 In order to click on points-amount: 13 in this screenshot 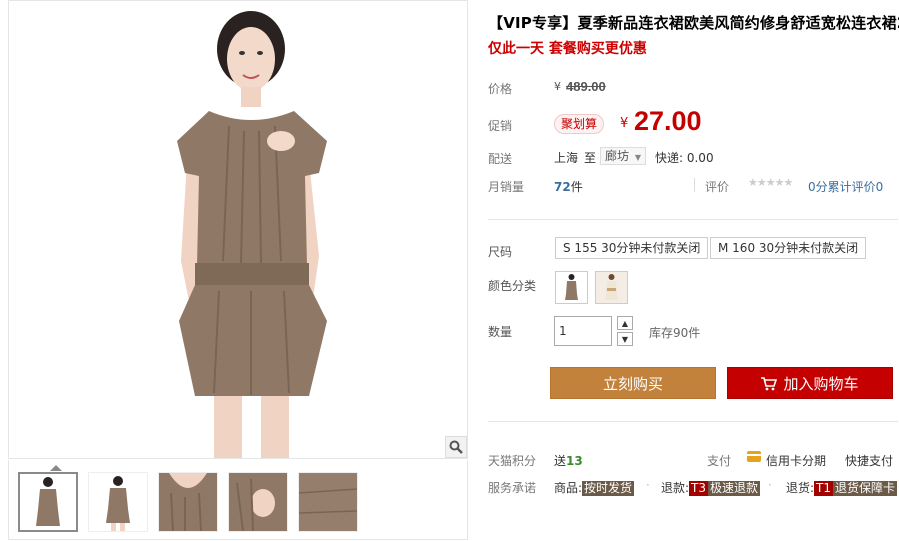, I will do `click(574, 461)`.